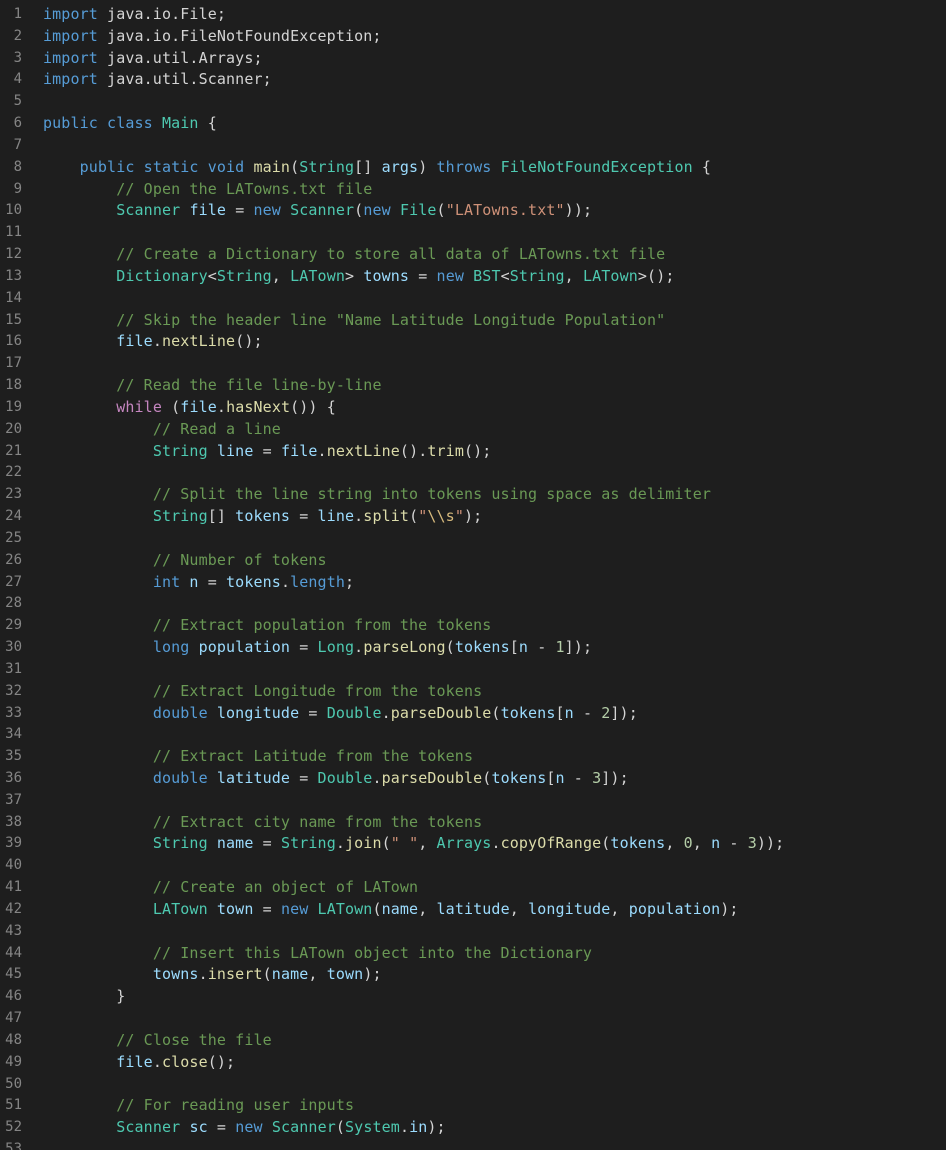 The width and height of the screenshot is (946, 1150). I want to click on code-line: 31, so click(473, 670).